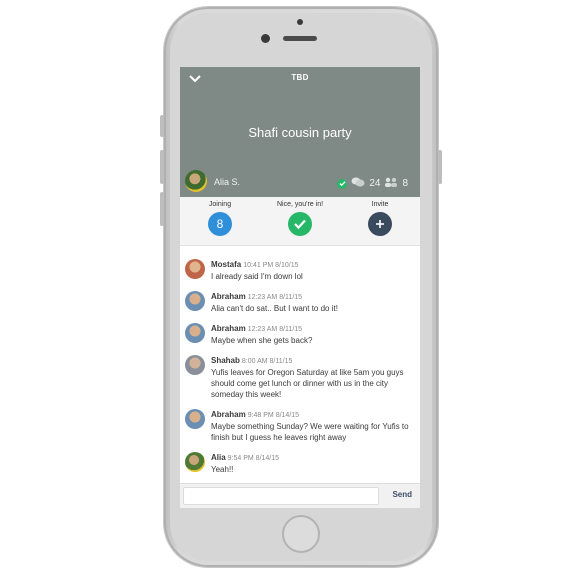  What do you see at coordinates (300, 77) in the screenshot?
I see `header-title: TBD` at bounding box center [300, 77].